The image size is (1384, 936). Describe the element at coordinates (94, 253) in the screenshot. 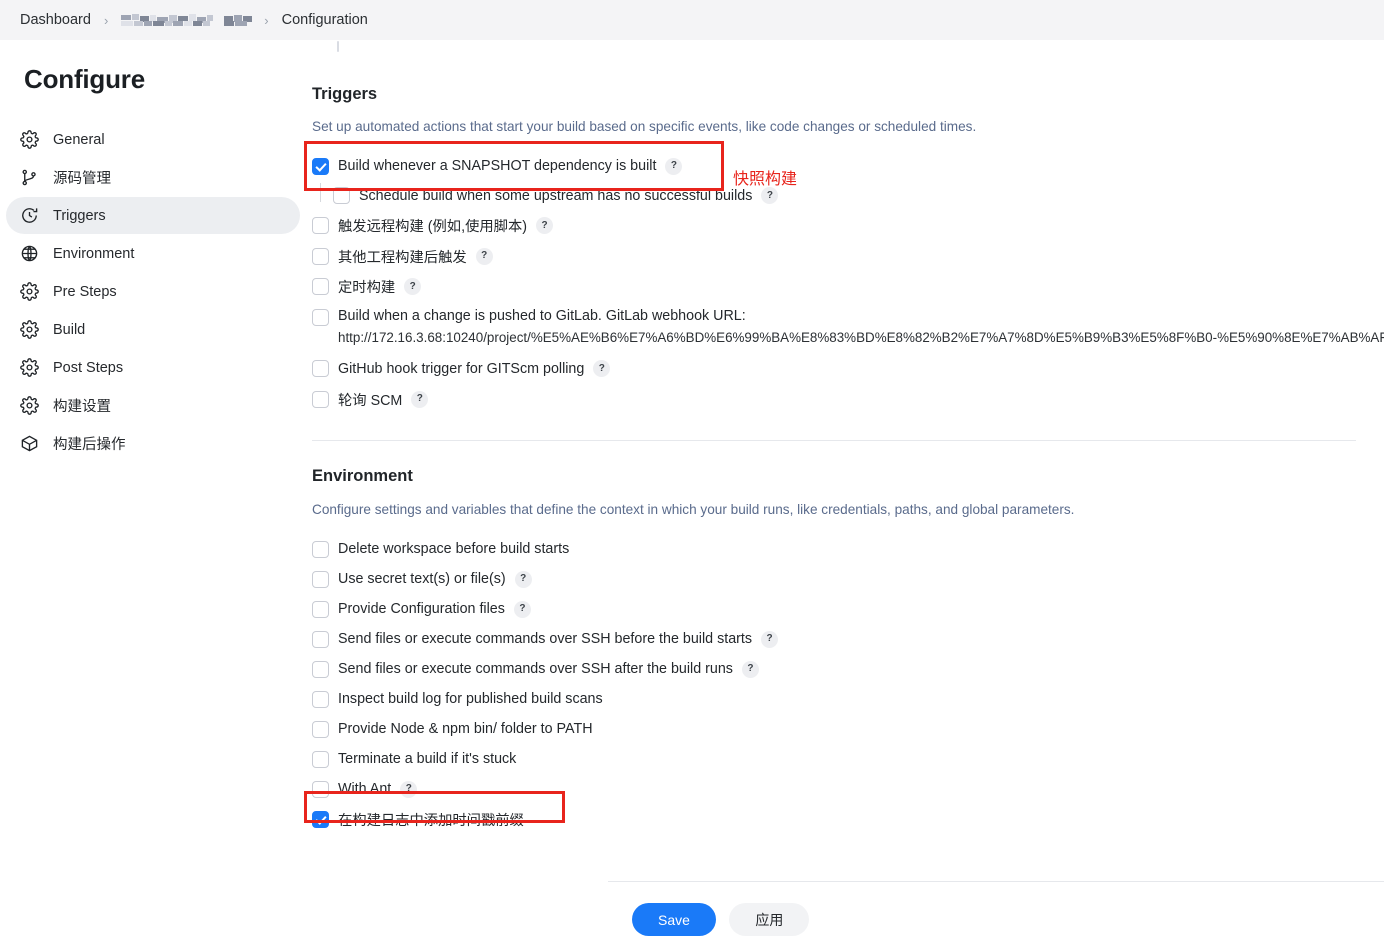

I see `sidebar-item-label: Environment` at that location.